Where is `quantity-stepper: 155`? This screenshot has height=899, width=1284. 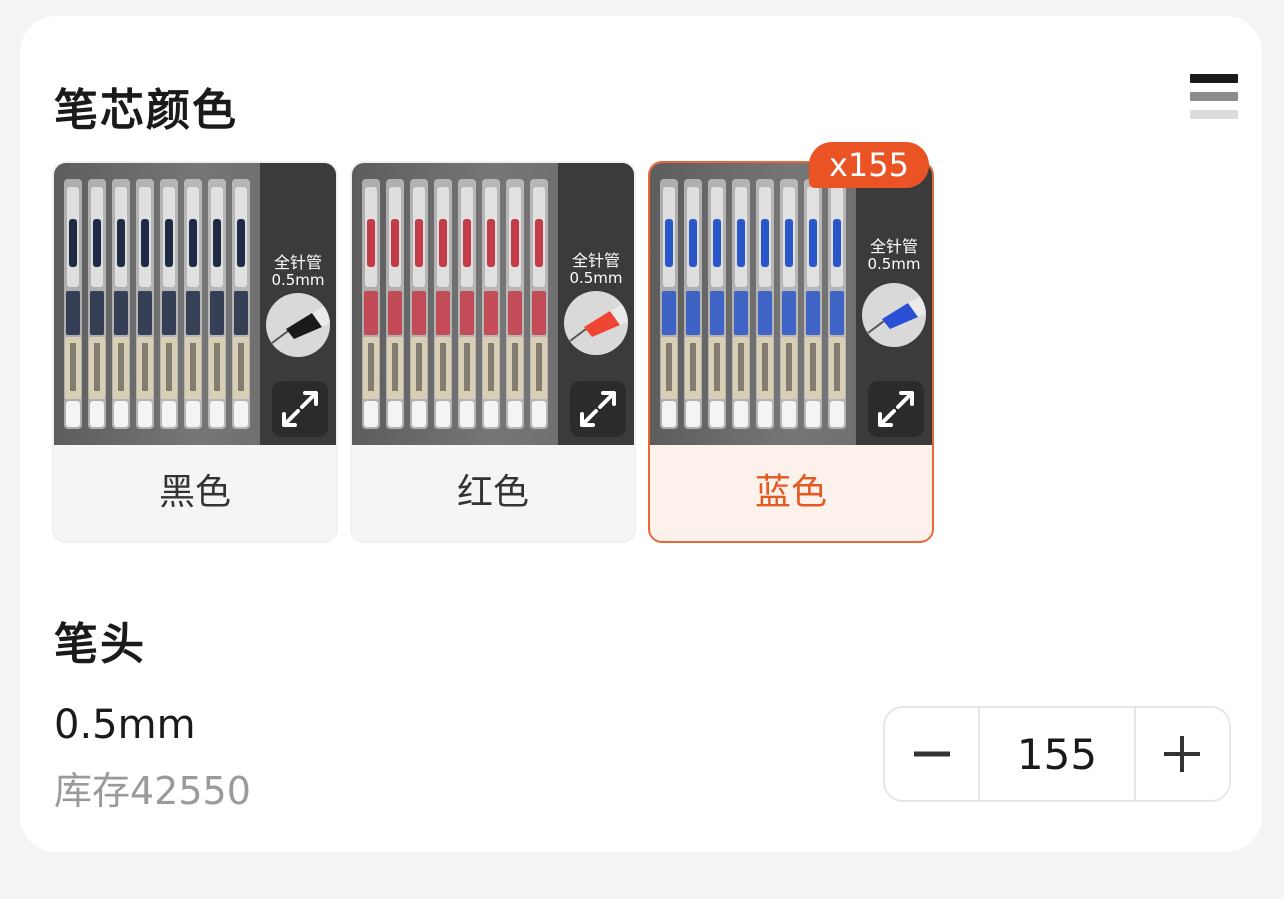 quantity-stepper: 155 is located at coordinates (1057, 754).